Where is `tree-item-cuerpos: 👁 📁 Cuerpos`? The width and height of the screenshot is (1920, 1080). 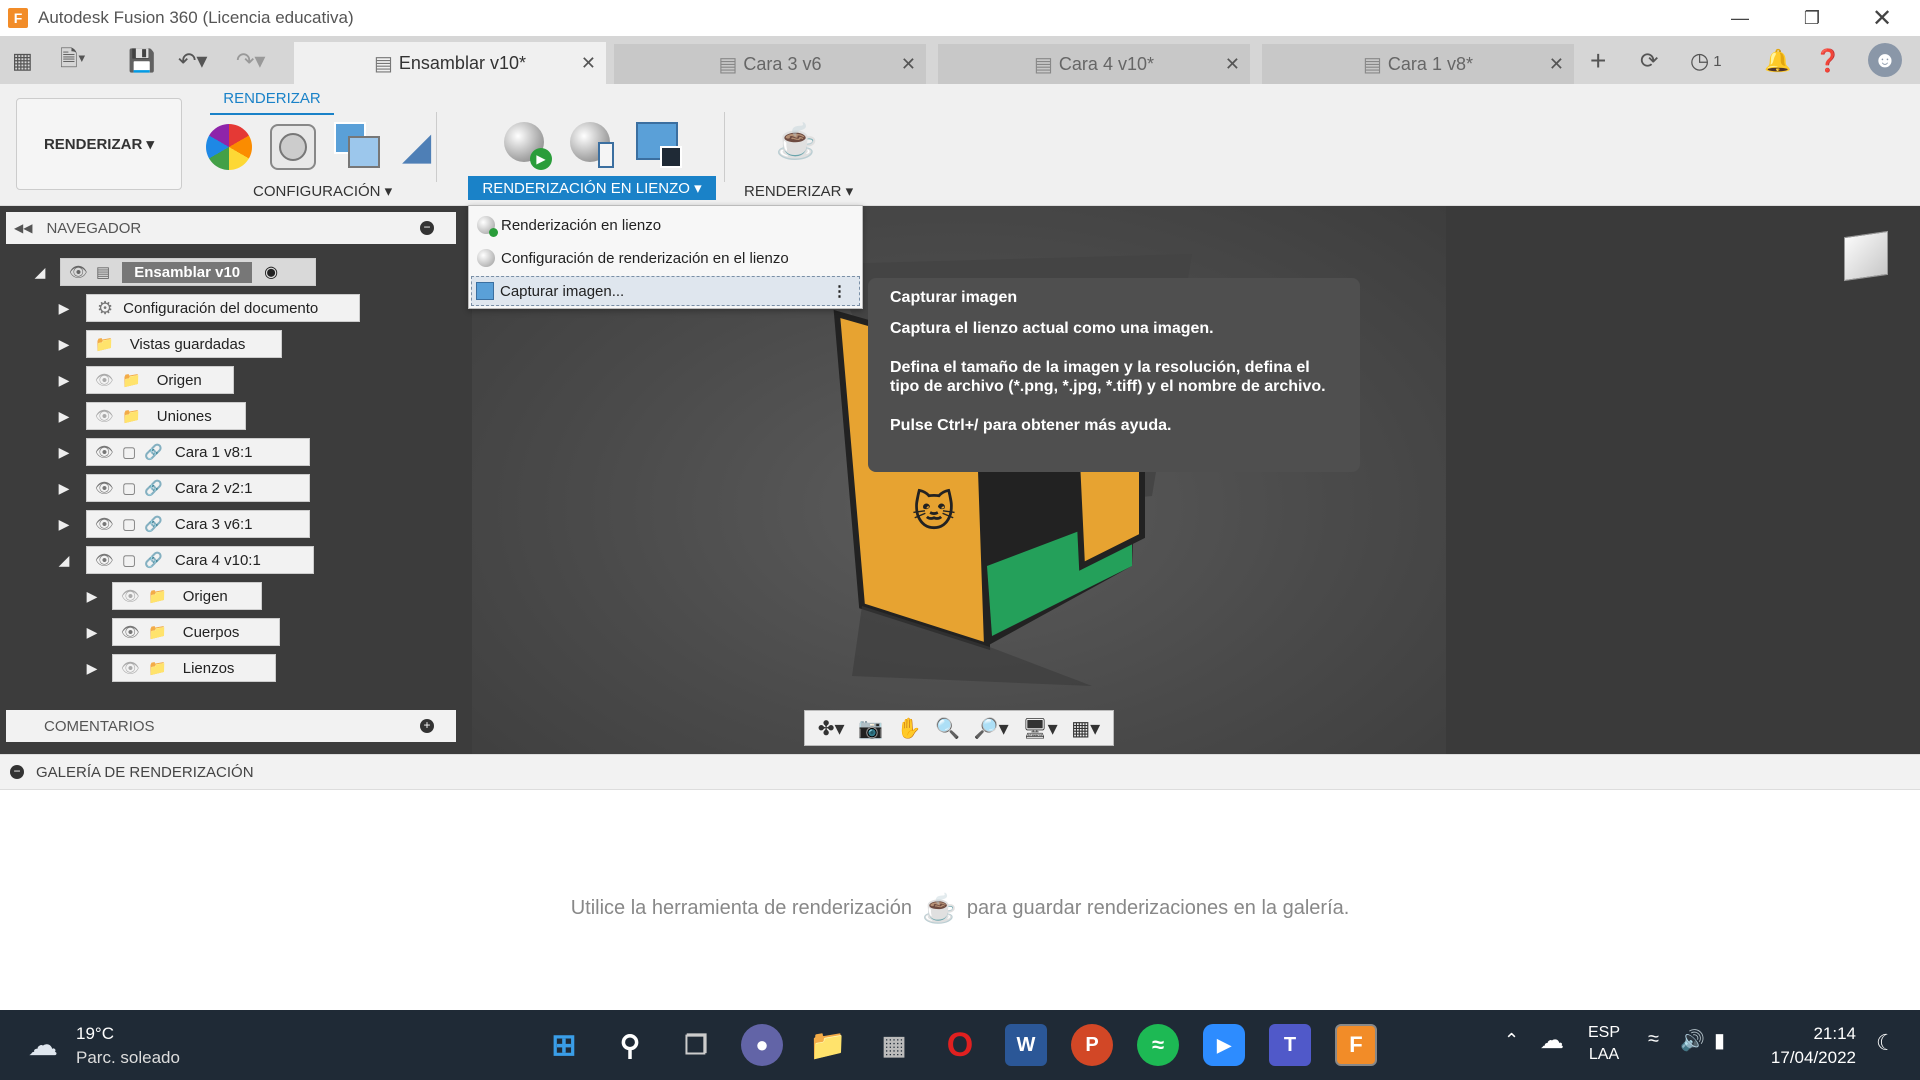 tree-item-cuerpos: 👁 📁 Cuerpos is located at coordinates (196, 632).